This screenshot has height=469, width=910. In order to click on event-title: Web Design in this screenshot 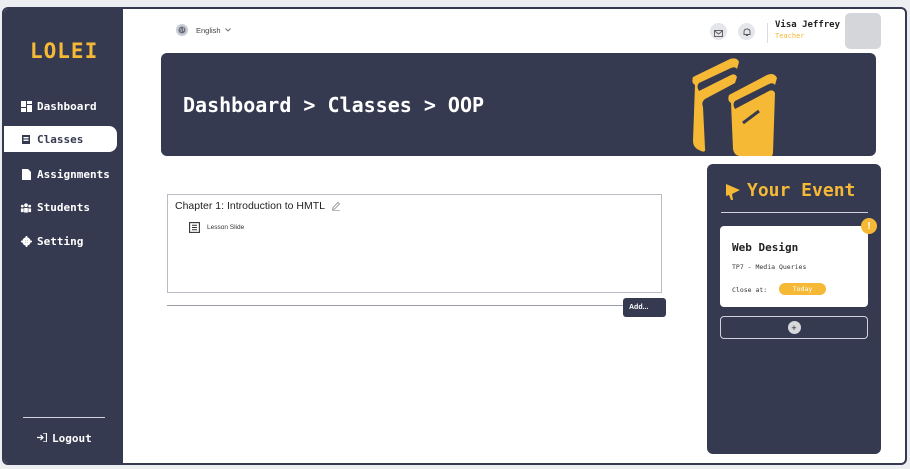, I will do `click(765, 247)`.